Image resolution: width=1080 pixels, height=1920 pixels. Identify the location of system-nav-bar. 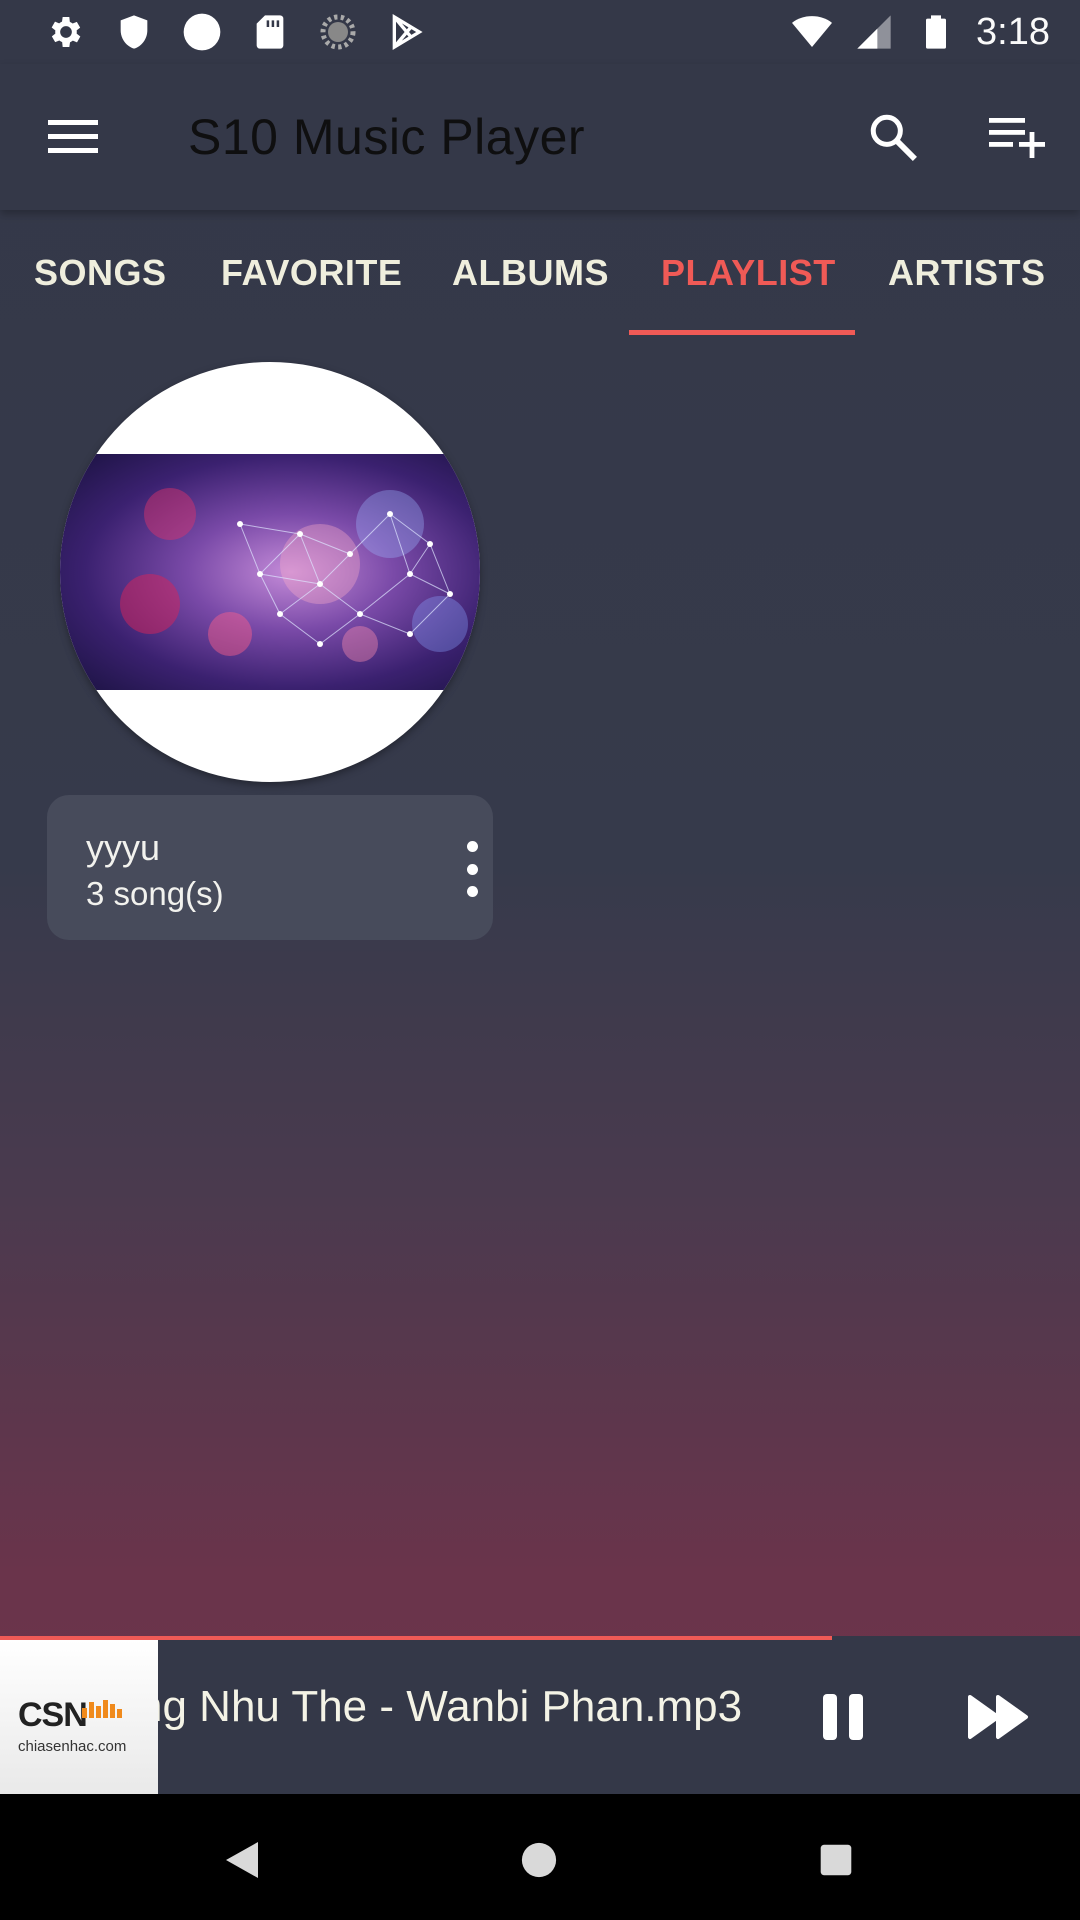
(540, 1857).